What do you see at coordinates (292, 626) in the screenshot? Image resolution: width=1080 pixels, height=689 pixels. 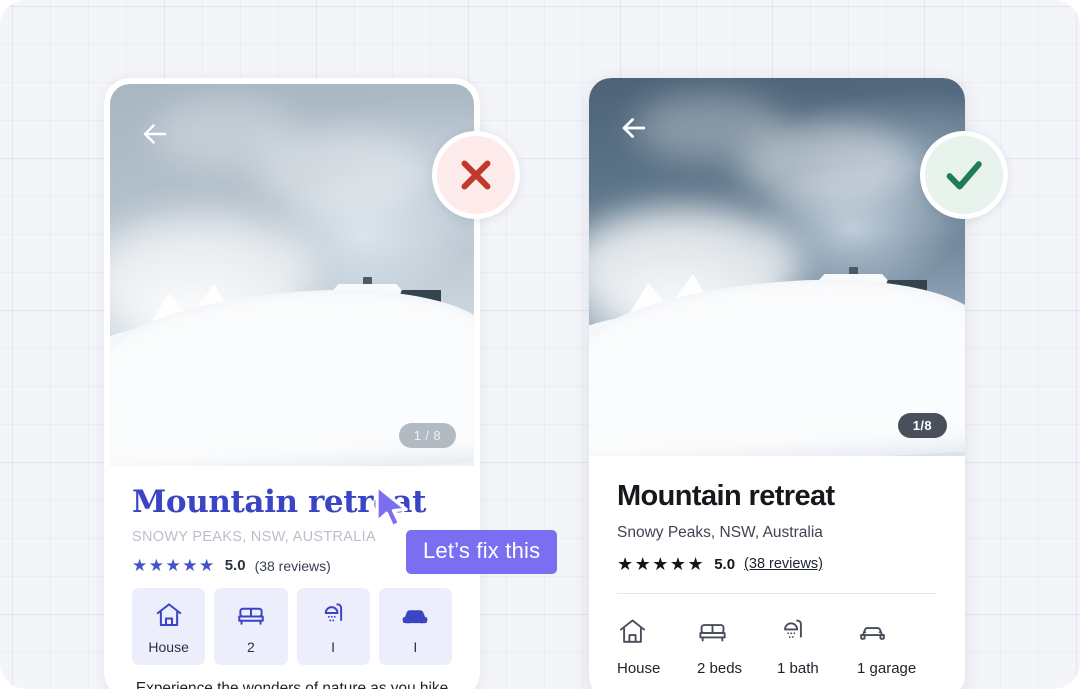 I see `feature-tiles-before: House 2 I I` at bounding box center [292, 626].